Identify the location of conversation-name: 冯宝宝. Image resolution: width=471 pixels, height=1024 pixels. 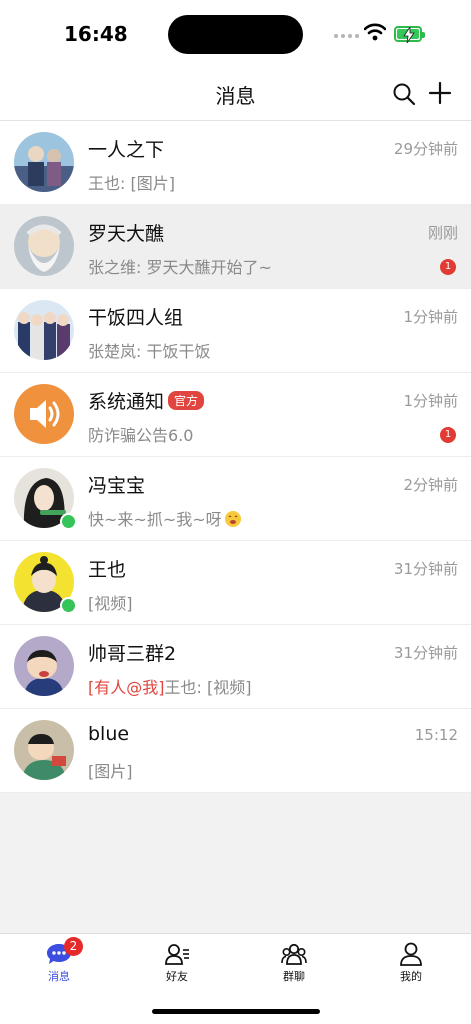
(117, 486).